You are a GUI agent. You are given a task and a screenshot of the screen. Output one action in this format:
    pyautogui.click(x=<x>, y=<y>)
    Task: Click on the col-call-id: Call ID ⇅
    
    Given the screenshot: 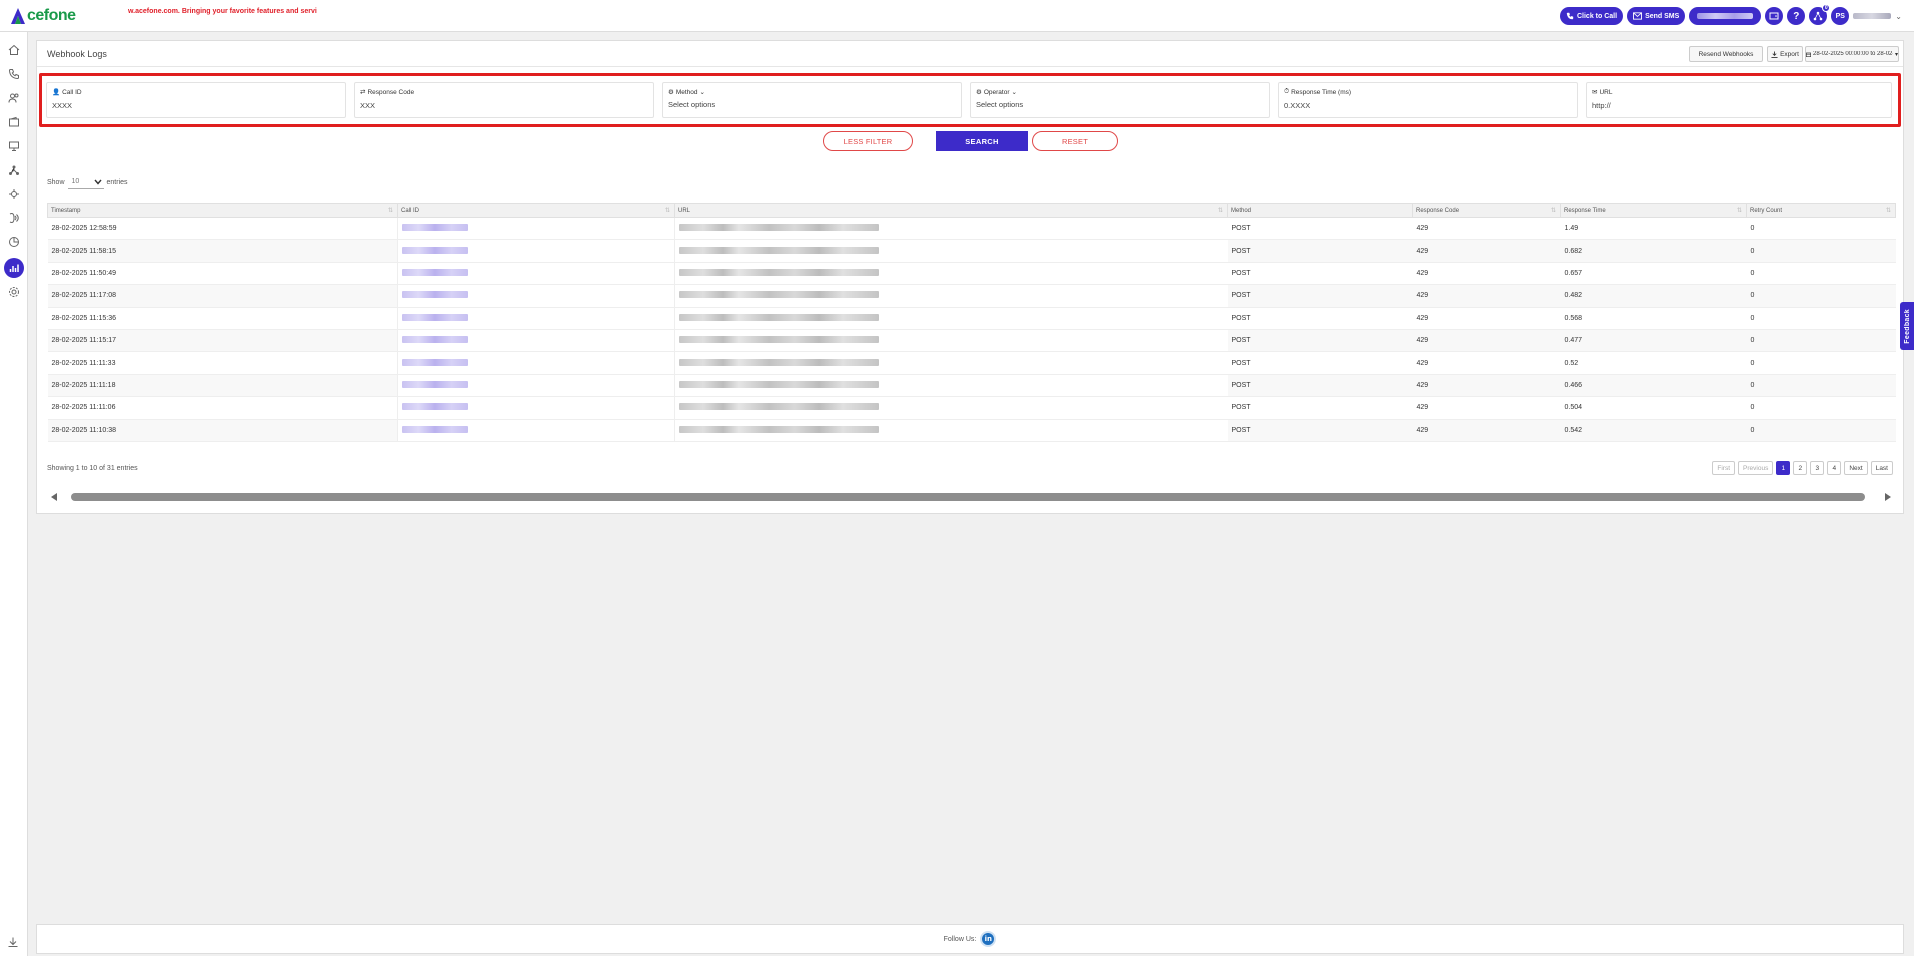 What is the action you would take?
    pyautogui.click(x=536, y=210)
    